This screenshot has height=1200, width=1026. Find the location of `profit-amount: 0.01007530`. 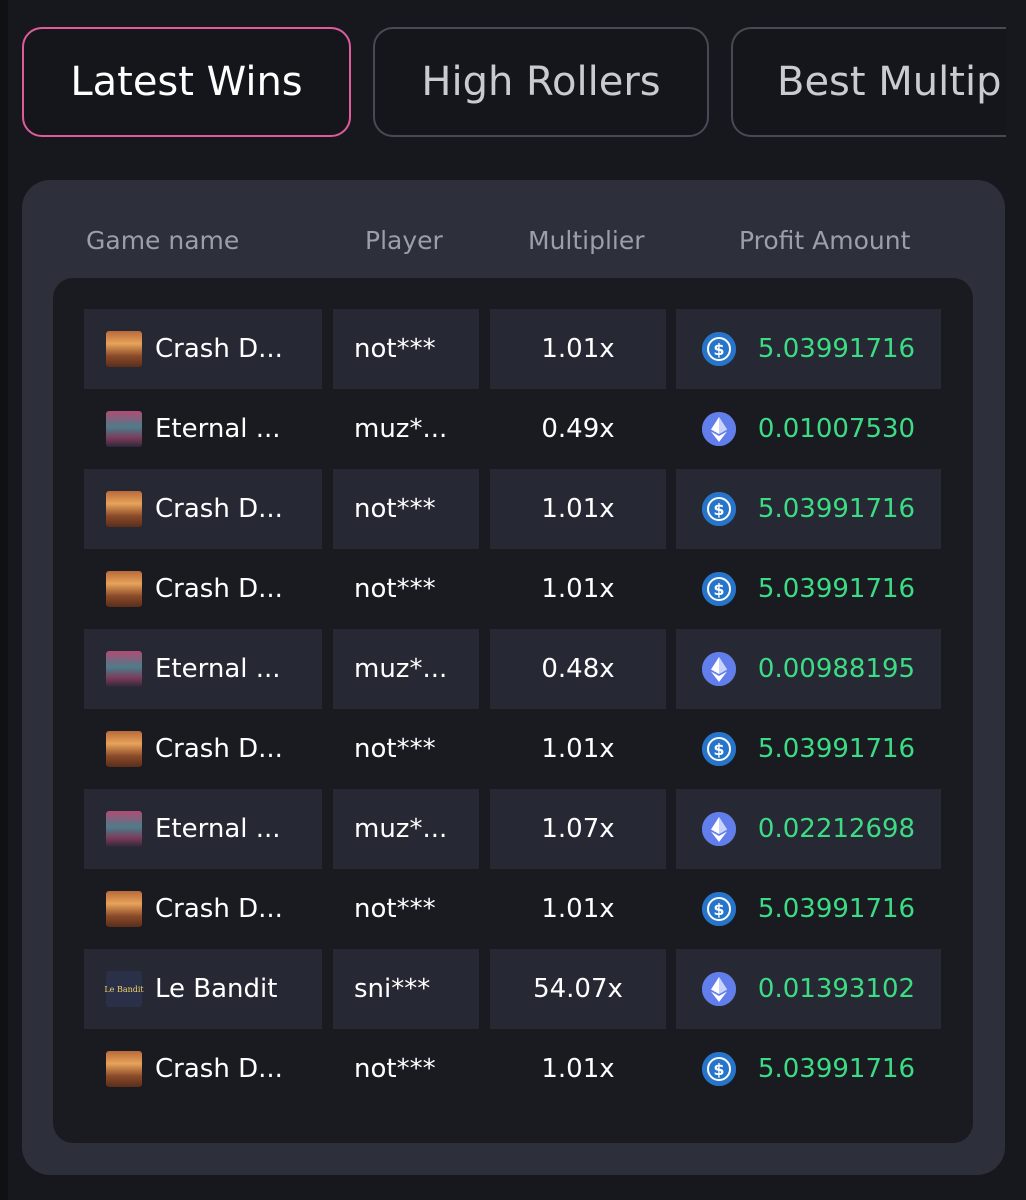

profit-amount: 0.01007530 is located at coordinates (836, 429).